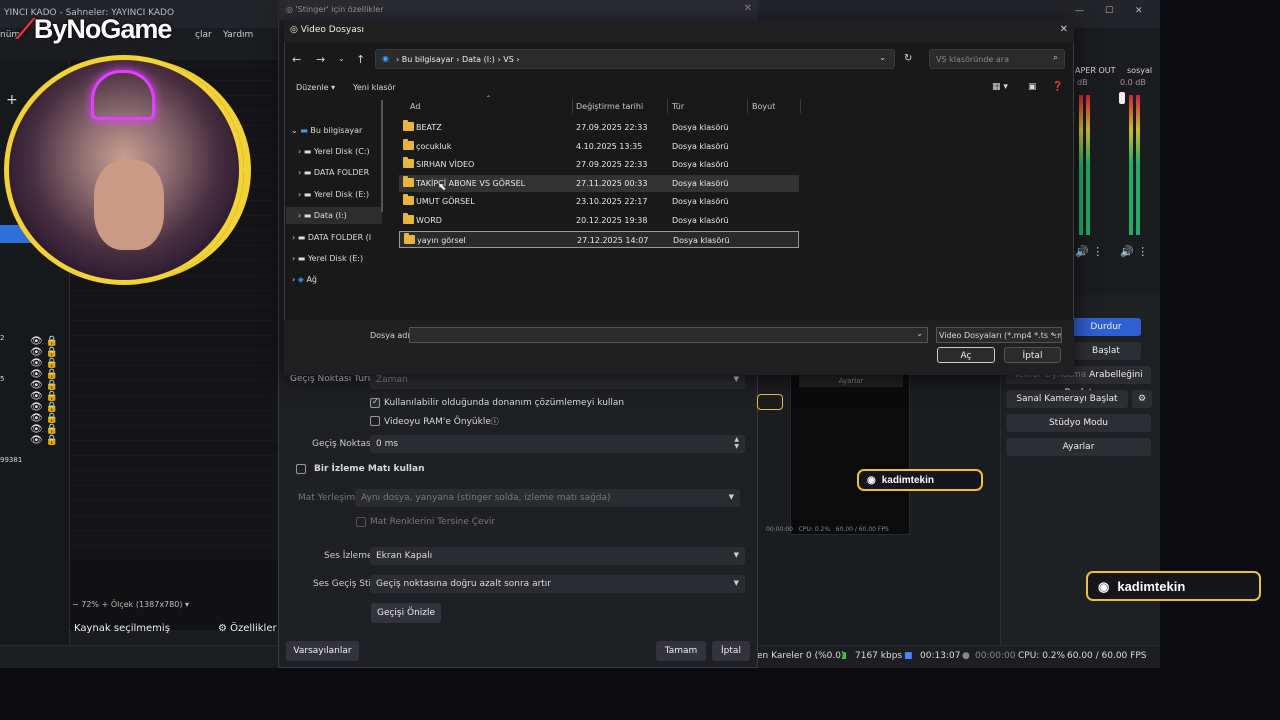 This screenshot has height=720, width=1280. Describe the element at coordinates (599, 127) in the screenshot. I see `file-row: BEATZ 27.09.2025 22:33 Dosya klasörü` at that location.